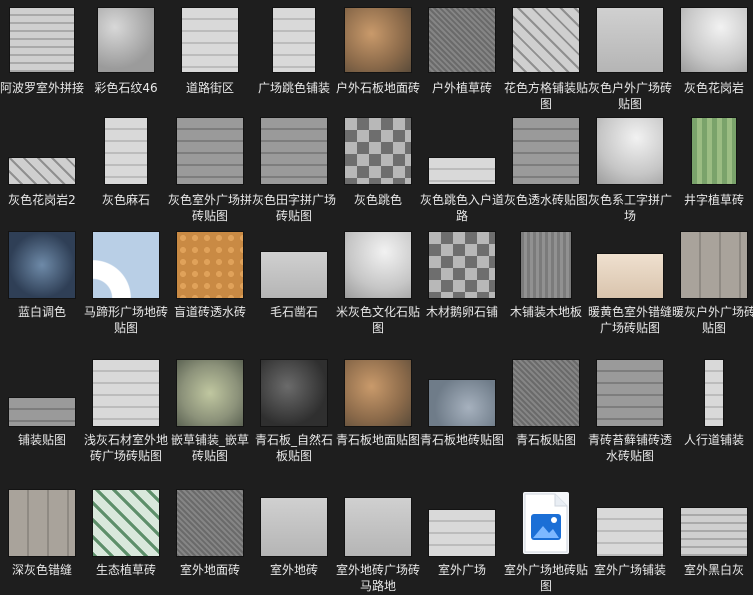 Image resolution: width=753 pixels, height=595 pixels. I want to click on file-label: 灰色室外广场拼砖贴图, so click(210, 208).